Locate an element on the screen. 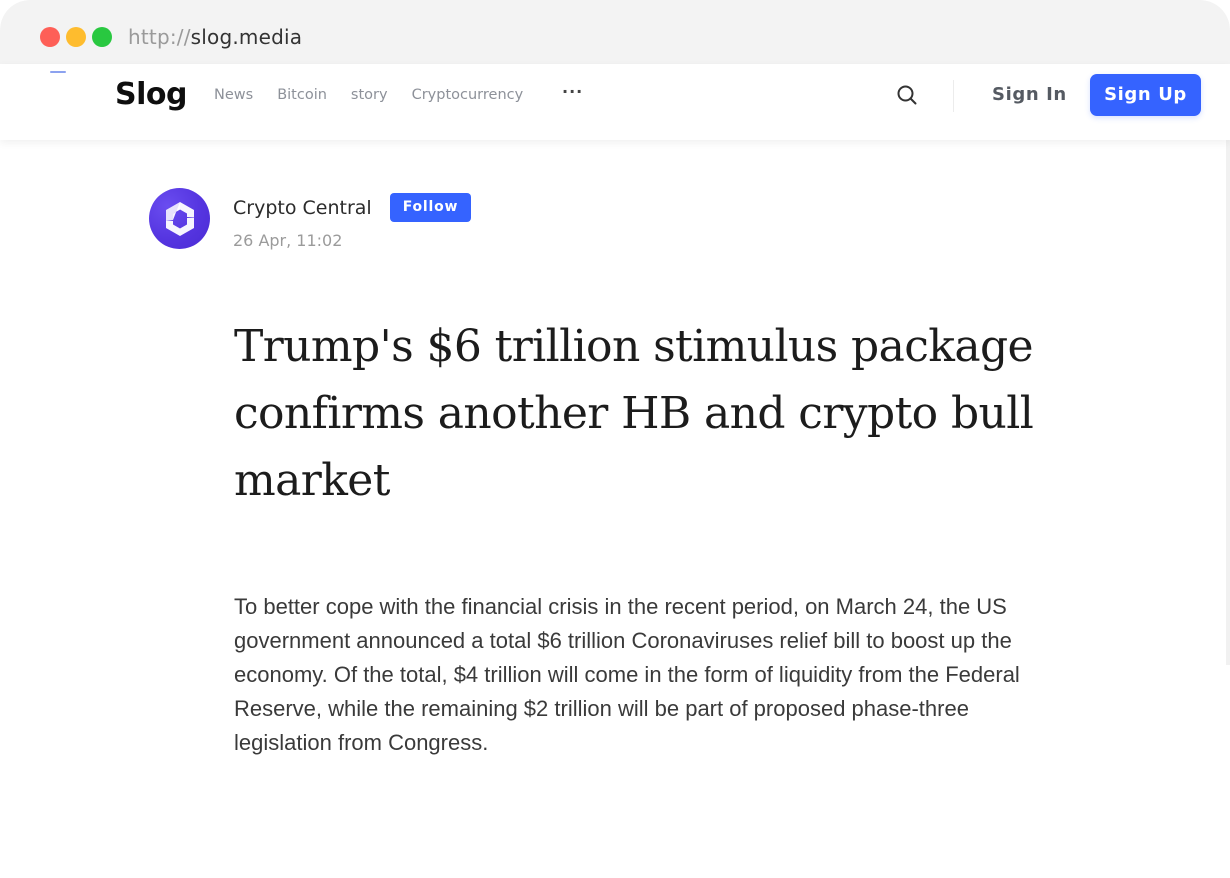 This screenshot has height=878, width=1230. address-bar: http://slog.media is located at coordinates (215, 37).